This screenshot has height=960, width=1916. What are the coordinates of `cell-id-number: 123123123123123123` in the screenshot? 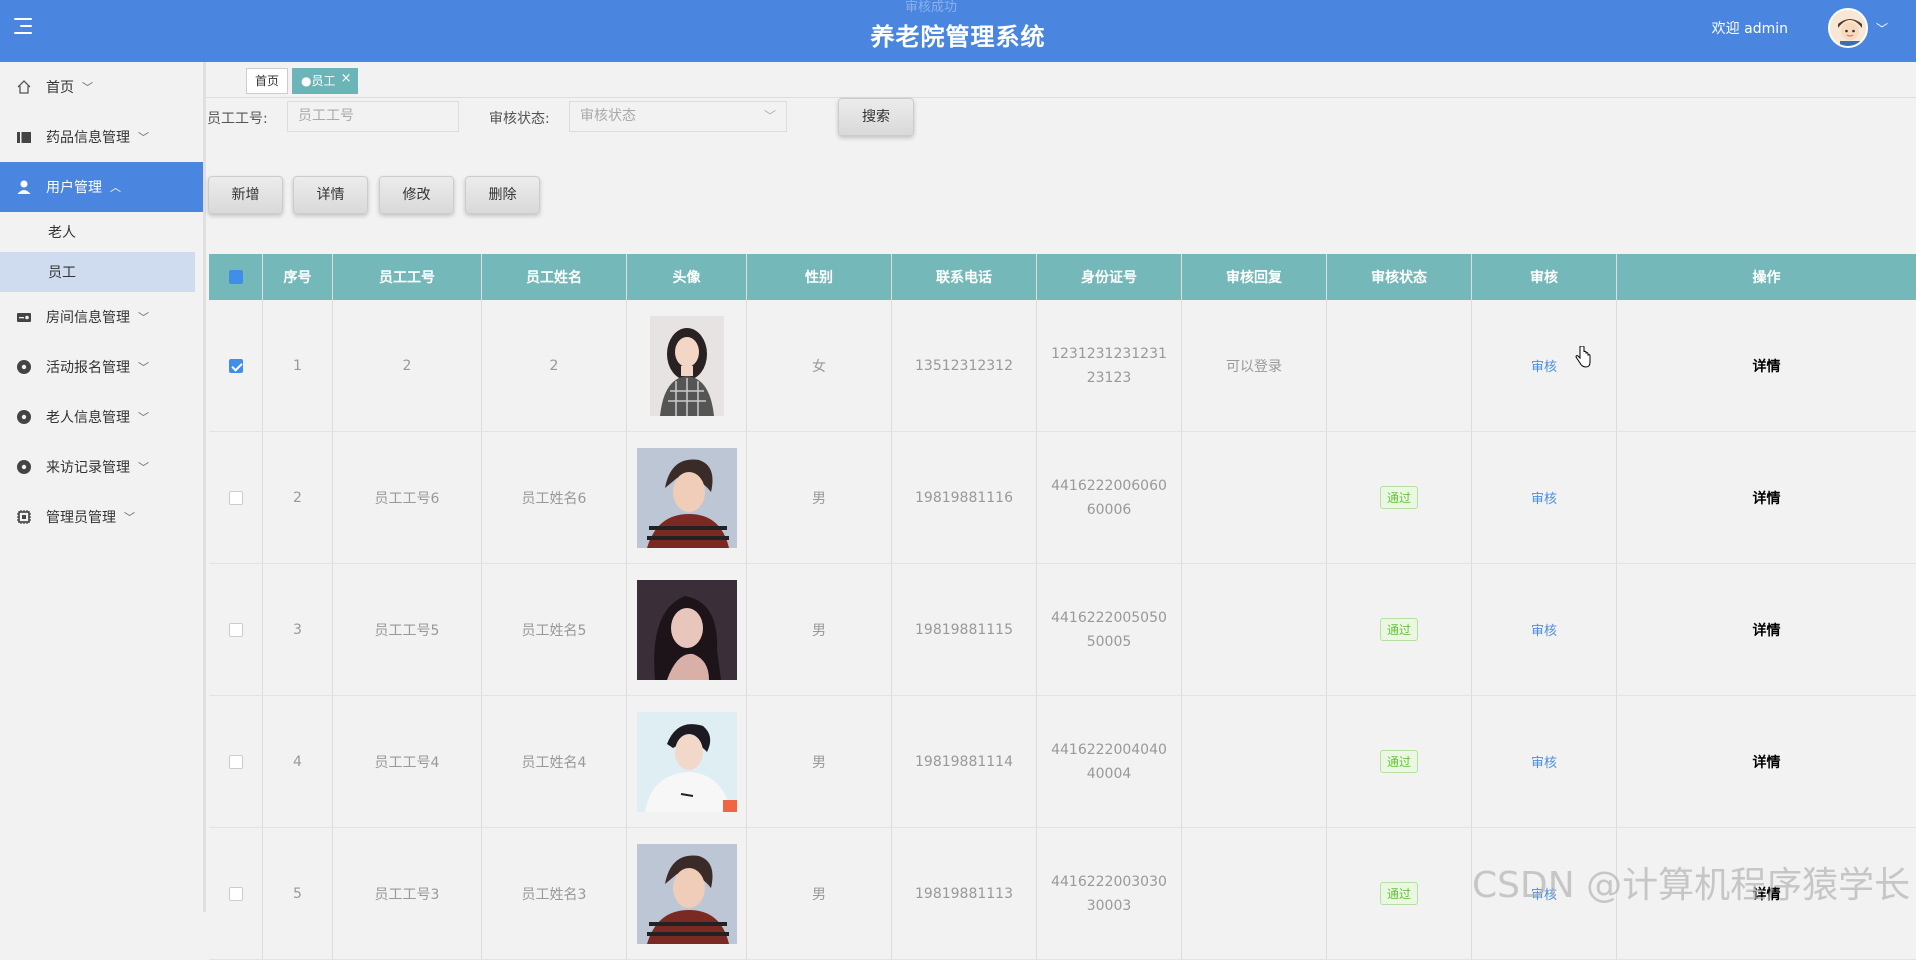 It's located at (1109, 365).